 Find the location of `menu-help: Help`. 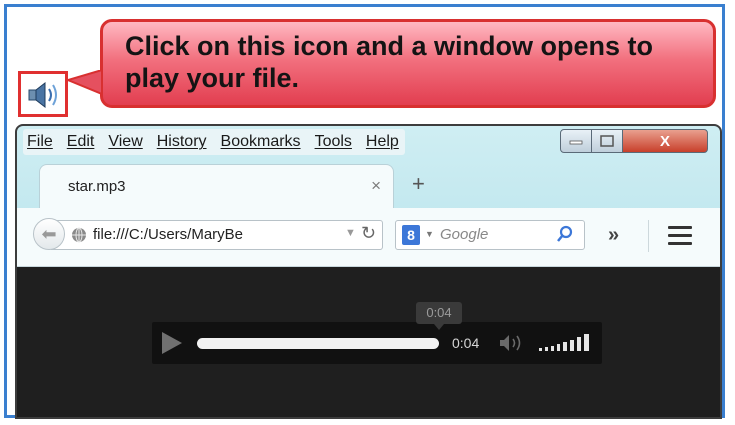

menu-help: Help is located at coordinates (382, 142).